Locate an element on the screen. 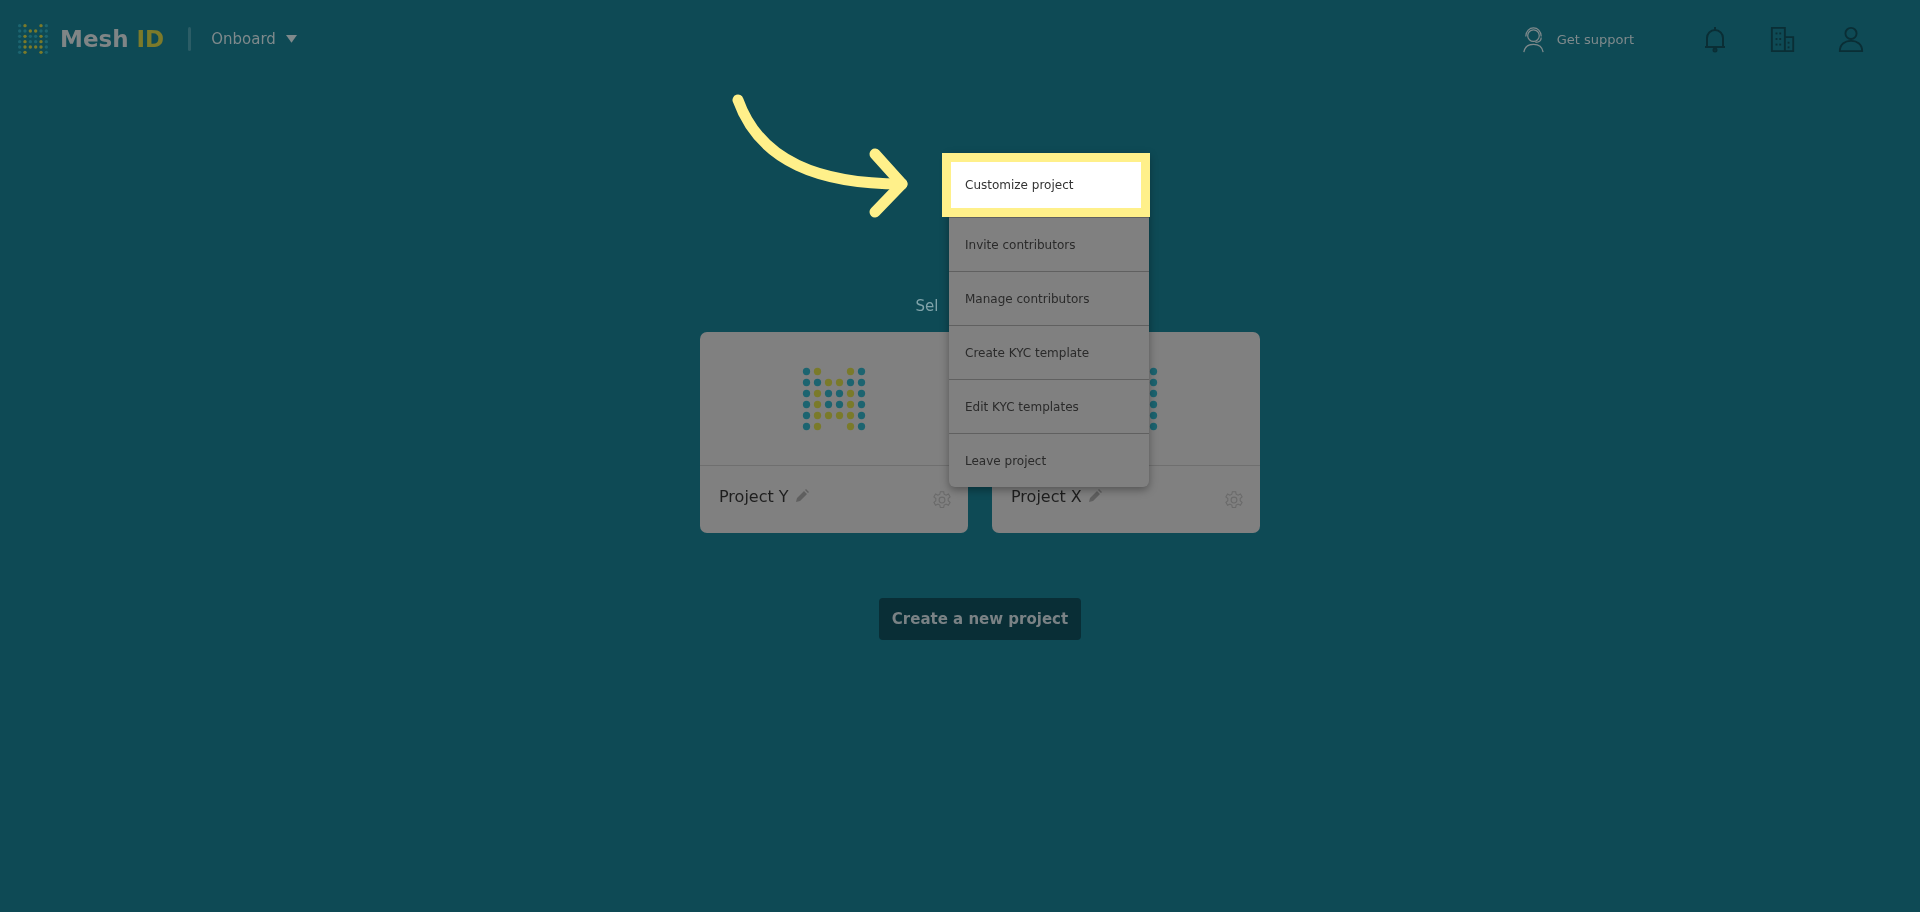 This screenshot has width=1920, height=912. section-heading: Sel is located at coordinates (927, 306).